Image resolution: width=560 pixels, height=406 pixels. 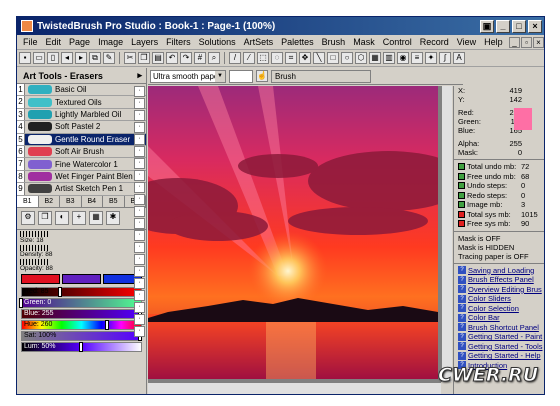 I want to click on brush-add-icon: +, so click(x=79, y=218).